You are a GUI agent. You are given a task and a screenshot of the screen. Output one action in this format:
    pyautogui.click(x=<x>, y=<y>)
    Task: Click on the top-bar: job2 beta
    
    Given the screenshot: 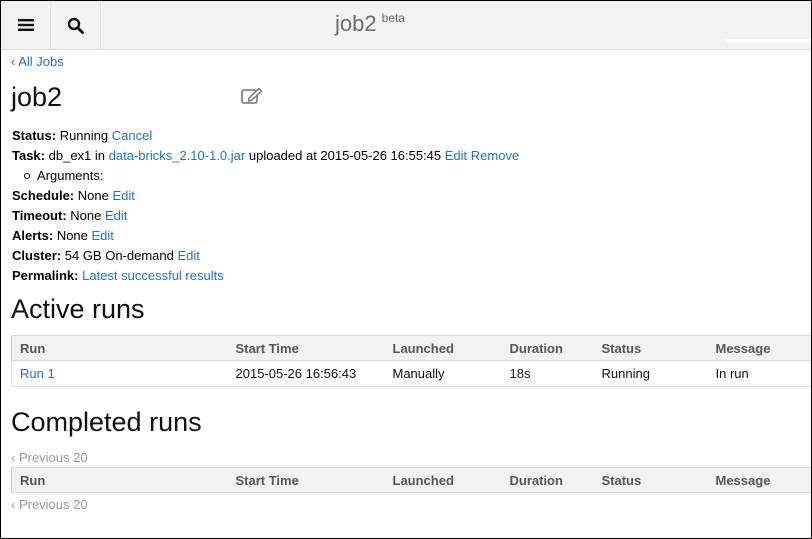 What is the action you would take?
    pyautogui.click(x=406, y=25)
    